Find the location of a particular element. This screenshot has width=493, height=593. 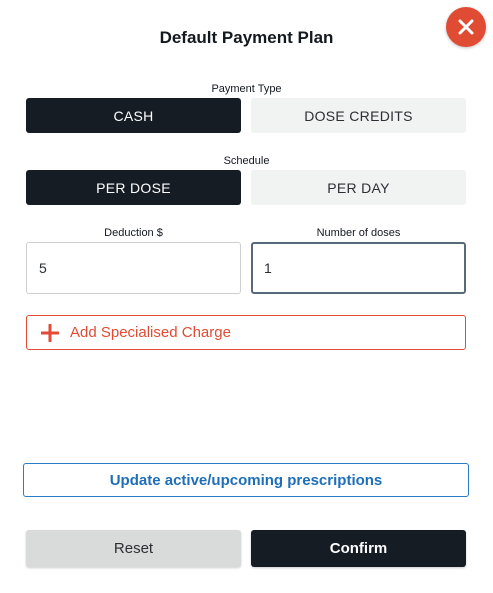

confirm-button: Confirm is located at coordinates (358, 548).